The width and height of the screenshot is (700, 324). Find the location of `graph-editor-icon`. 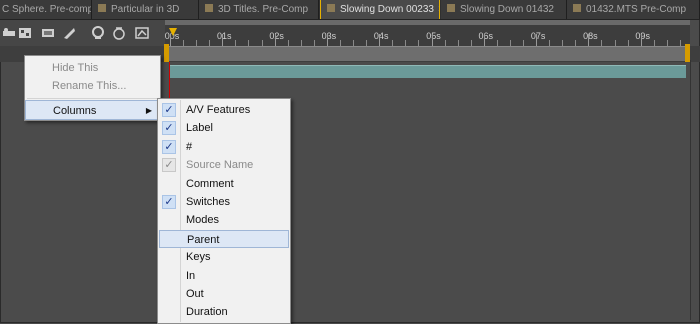

graph-editor-icon is located at coordinates (142, 33).